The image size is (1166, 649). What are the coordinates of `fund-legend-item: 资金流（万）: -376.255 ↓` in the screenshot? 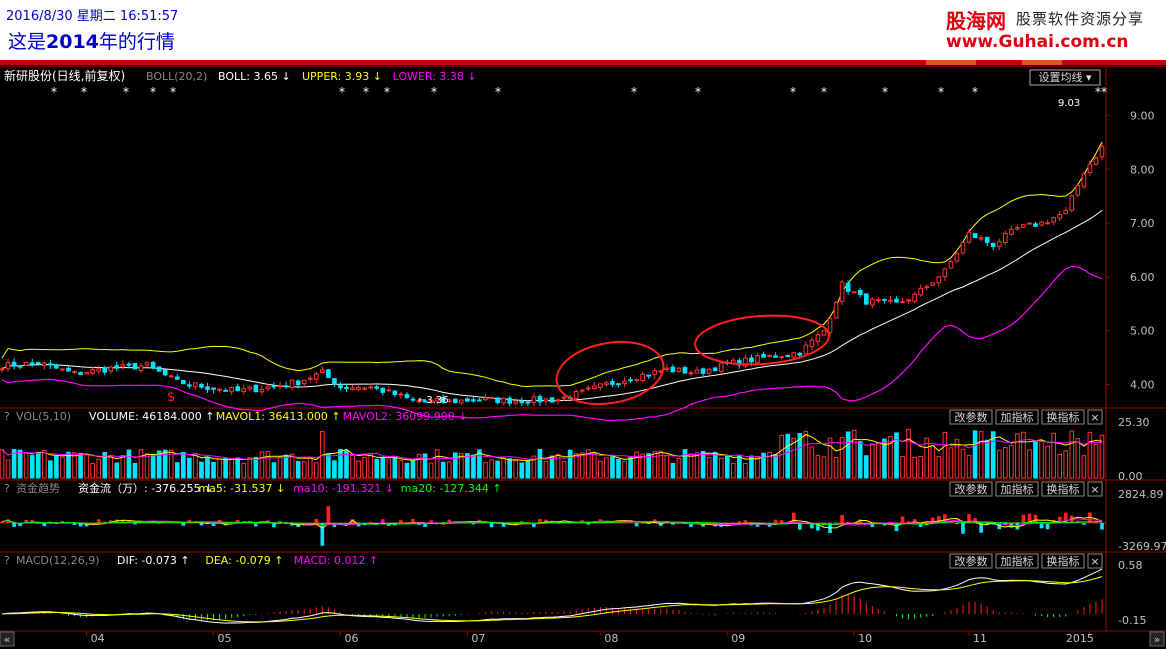 It's located at (145, 488).